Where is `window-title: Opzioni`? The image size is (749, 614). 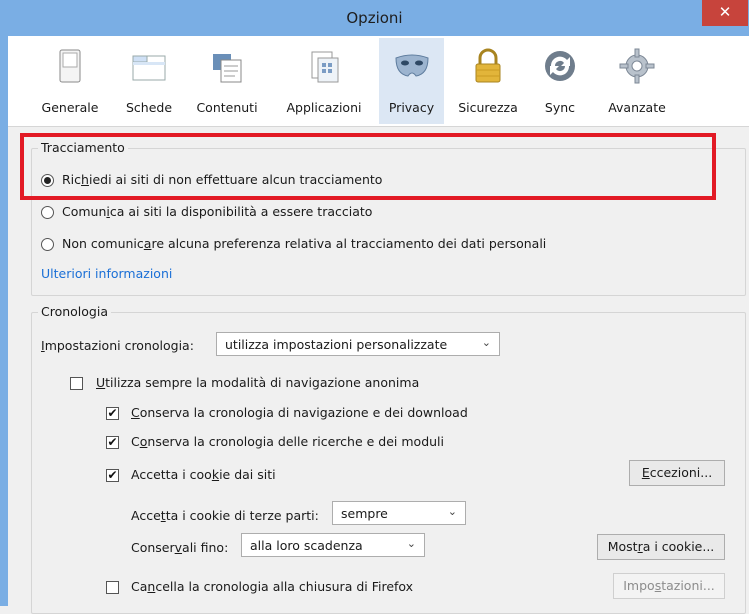
window-title: Opzioni is located at coordinates (374, 18).